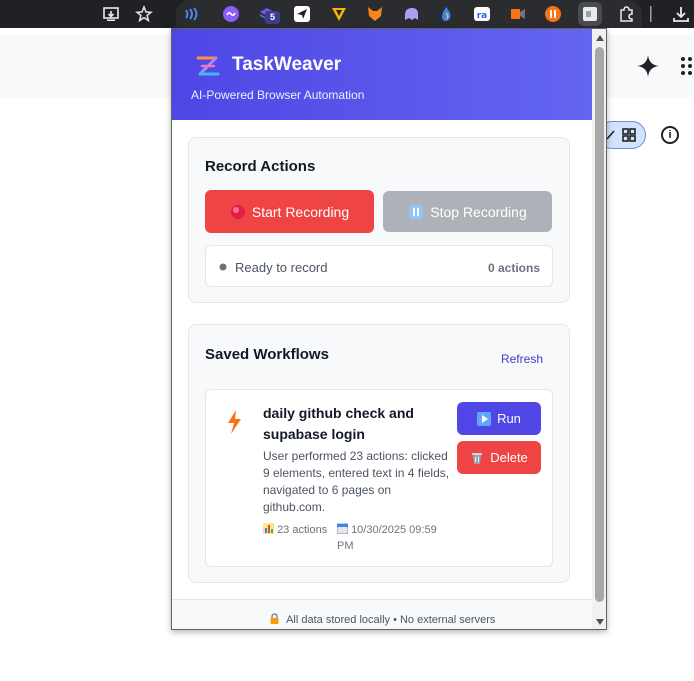 This screenshot has width=694, height=681. What do you see at coordinates (375, 14) in the screenshot?
I see `extension-fox-icon` at bounding box center [375, 14].